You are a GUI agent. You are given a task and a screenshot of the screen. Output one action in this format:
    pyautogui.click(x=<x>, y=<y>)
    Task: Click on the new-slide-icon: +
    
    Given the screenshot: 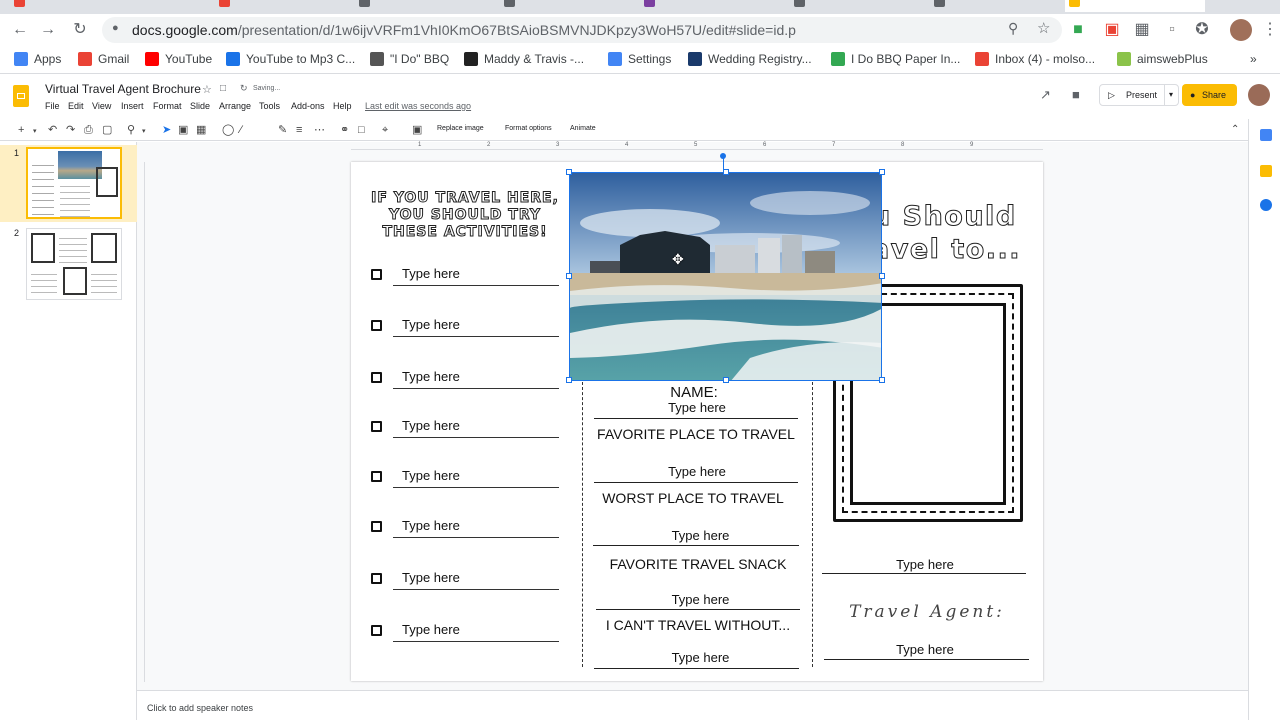 What is the action you would take?
    pyautogui.click(x=21, y=130)
    